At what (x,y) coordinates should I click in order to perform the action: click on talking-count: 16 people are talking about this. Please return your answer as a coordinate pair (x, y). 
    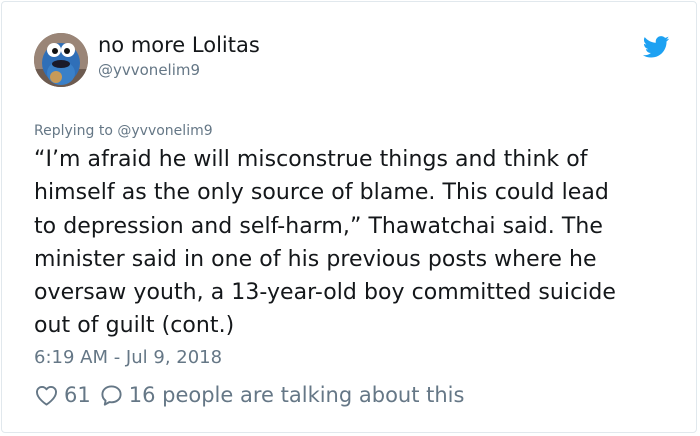
    Looking at the image, I should click on (296, 395).